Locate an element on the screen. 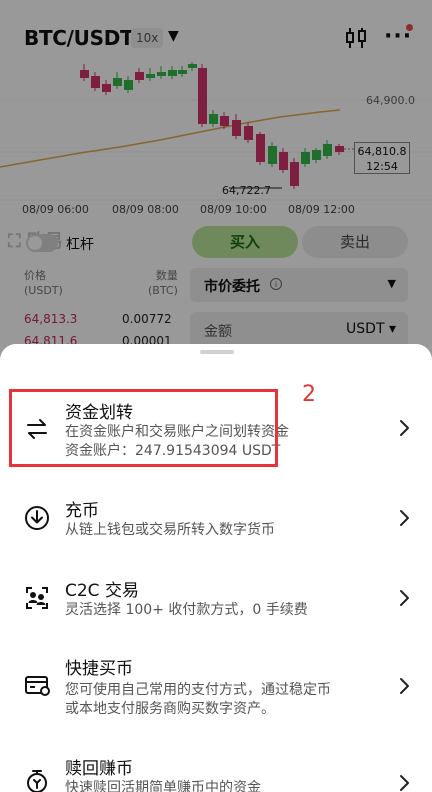 This screenshot has width=432, height=792. drag-handle is located at coordinates (217, 352).